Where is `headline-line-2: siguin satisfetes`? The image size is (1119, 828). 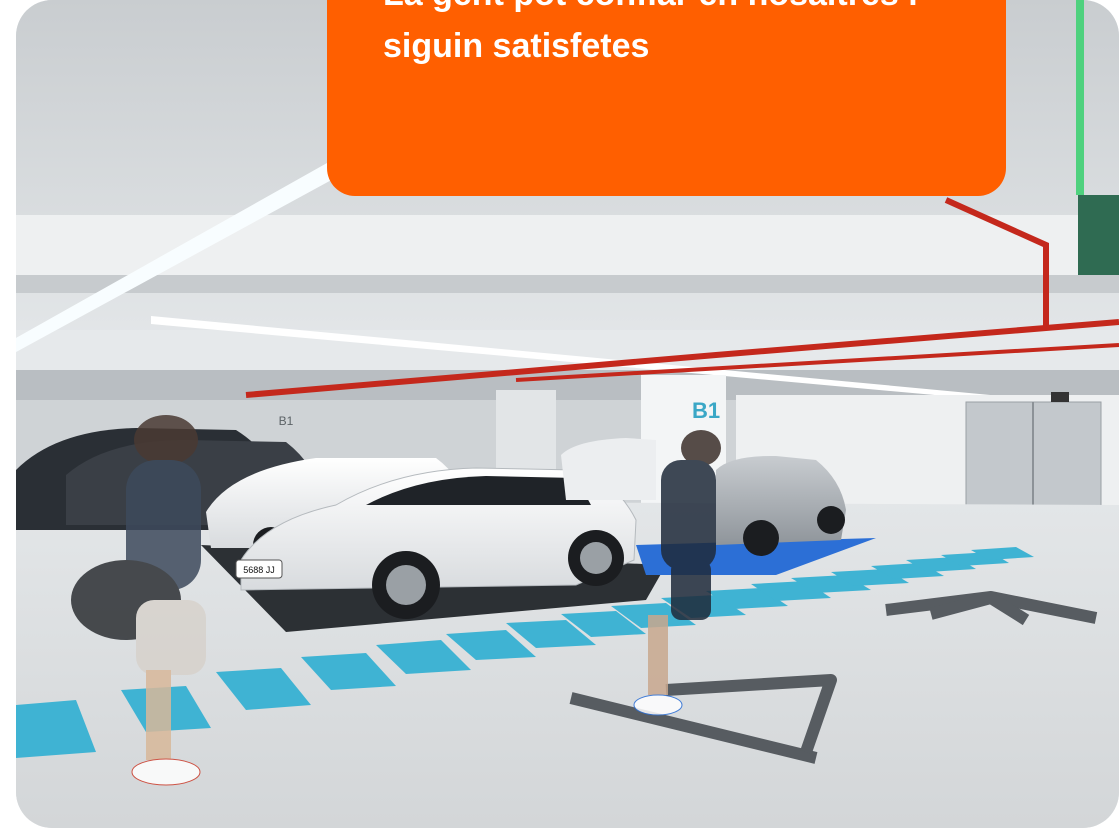
headline-line-2: siguin satisfetes is located at coordinates (516, 46).